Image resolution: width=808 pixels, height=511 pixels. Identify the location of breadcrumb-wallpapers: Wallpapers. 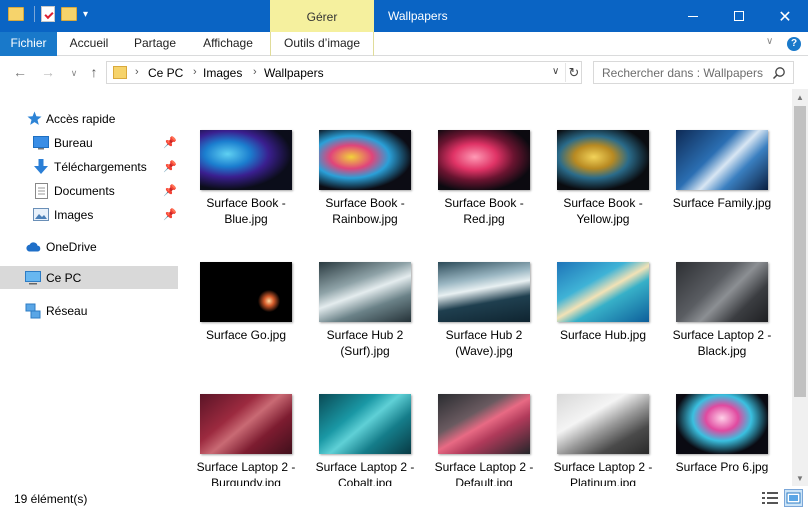
(294, 73).